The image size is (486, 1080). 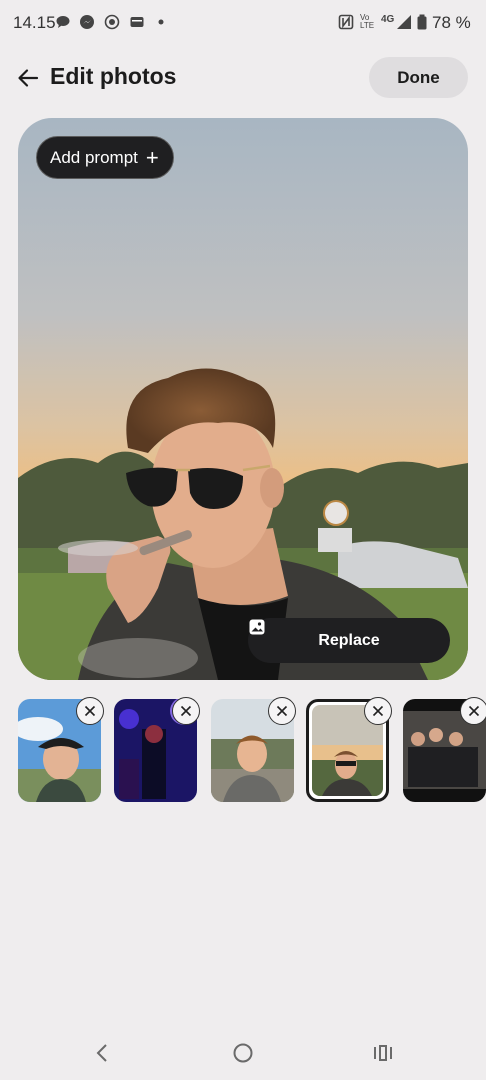 I want to click on signal-app-icon, so click(x=112, y=22).